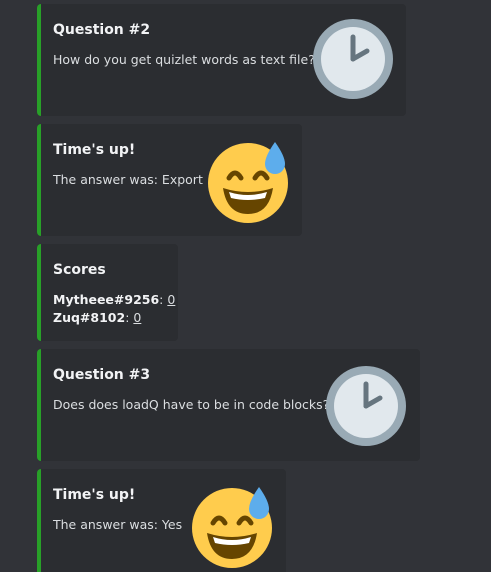 The width and height of the screenshot is (491, 572). Describe the element at coordinates (102, 30) in the screenshot. I see `embed-title: Question #2` at that location.